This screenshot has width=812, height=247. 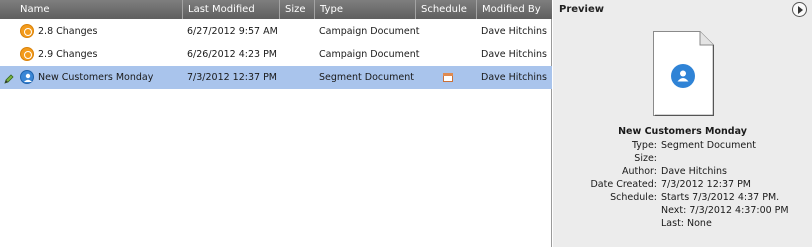 What do you see at coordinates (232, 54) in the screenshot?
I see `last-modified: 6/26/2012 4:23 PM` at bounding box center [232, 54].